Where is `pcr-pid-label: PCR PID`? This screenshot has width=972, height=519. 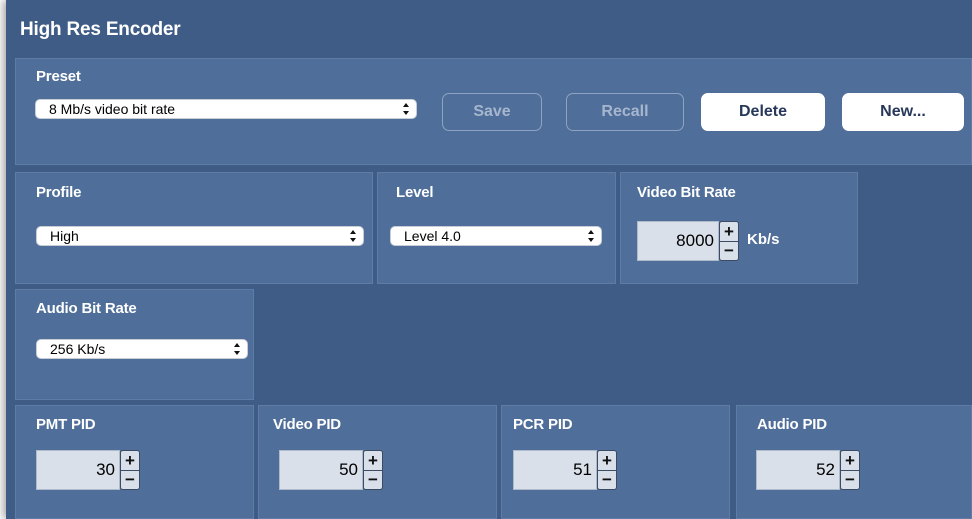 pcr-pid-label: PCR PID is located at coordinates (543, 424).